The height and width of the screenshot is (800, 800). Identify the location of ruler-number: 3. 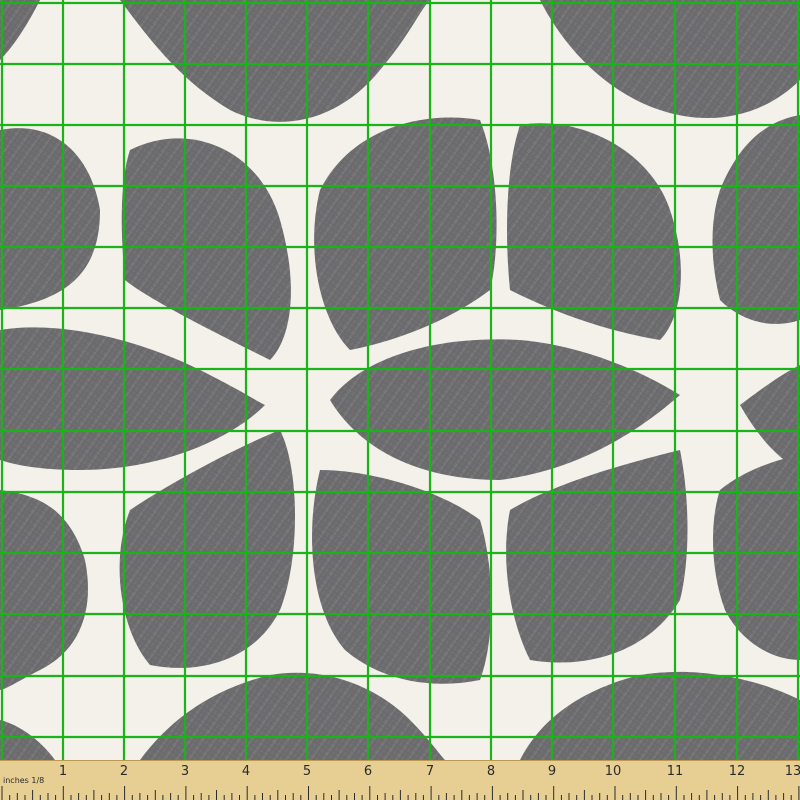
(185, 771).